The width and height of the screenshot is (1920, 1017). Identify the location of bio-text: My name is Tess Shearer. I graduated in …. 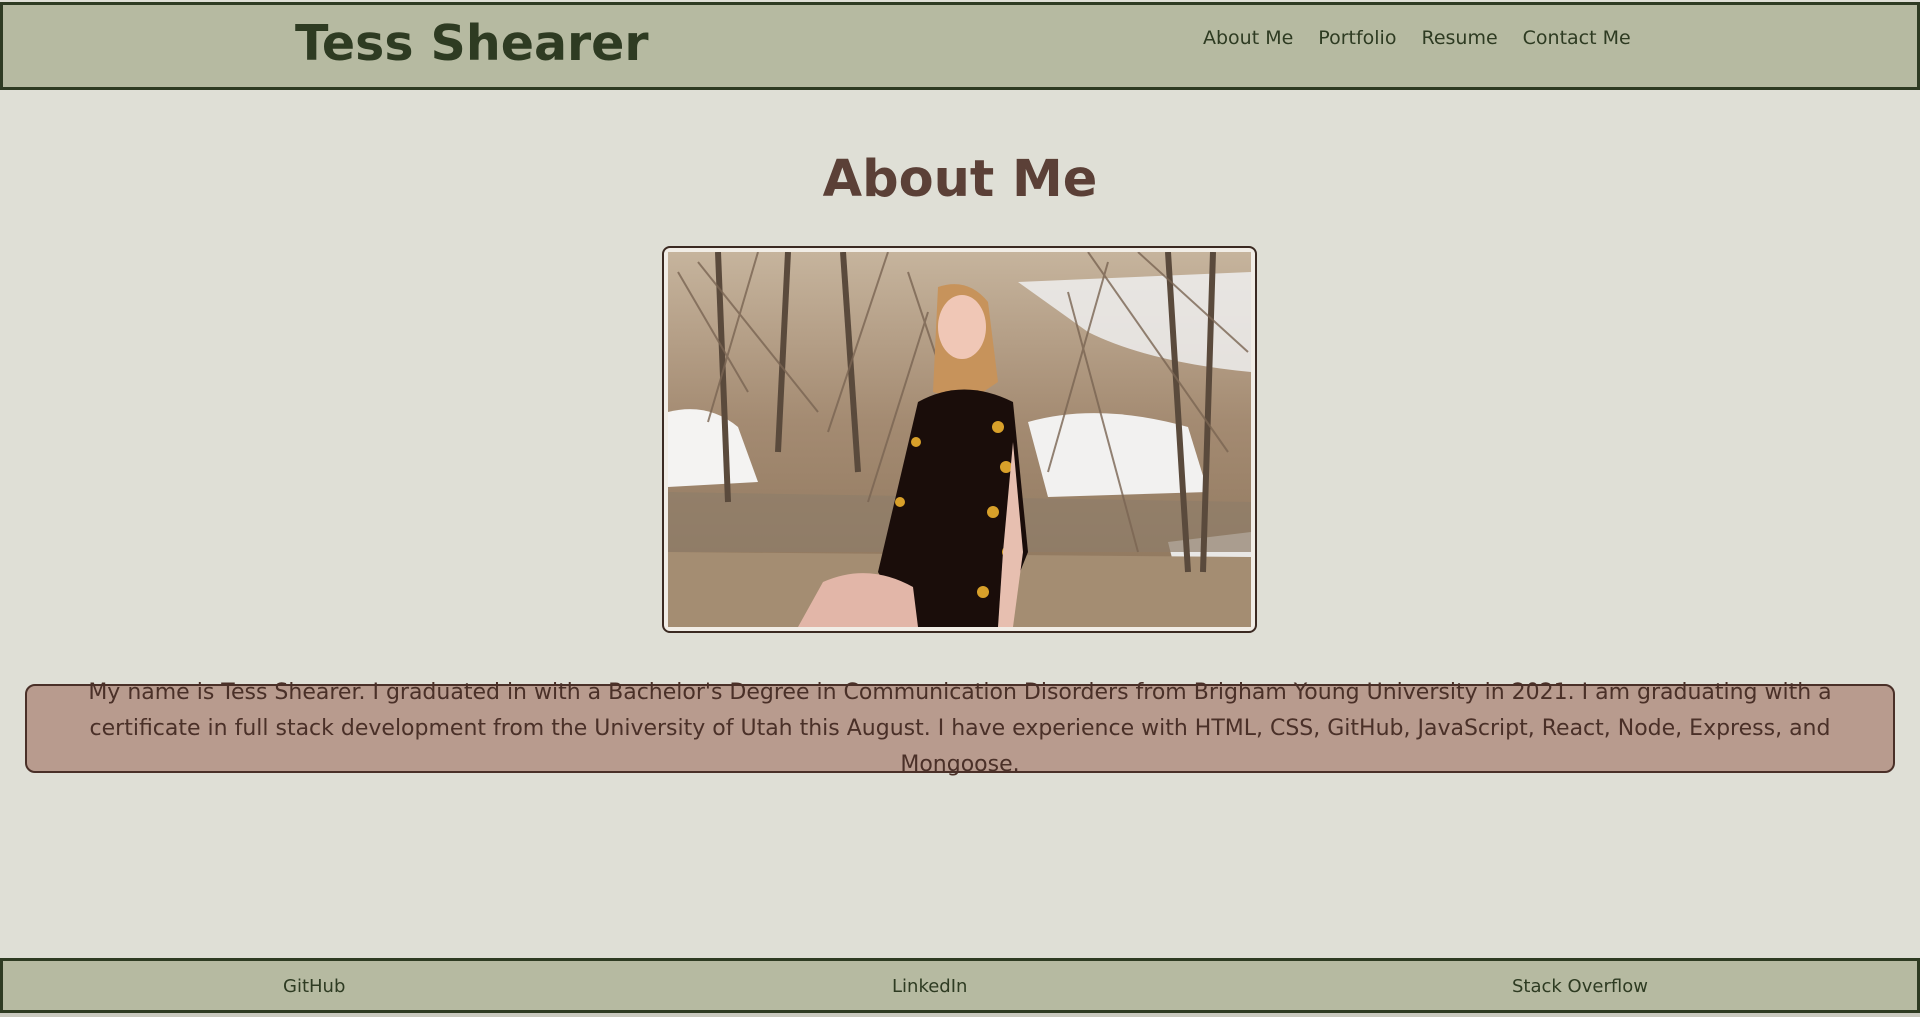
(960, 728).